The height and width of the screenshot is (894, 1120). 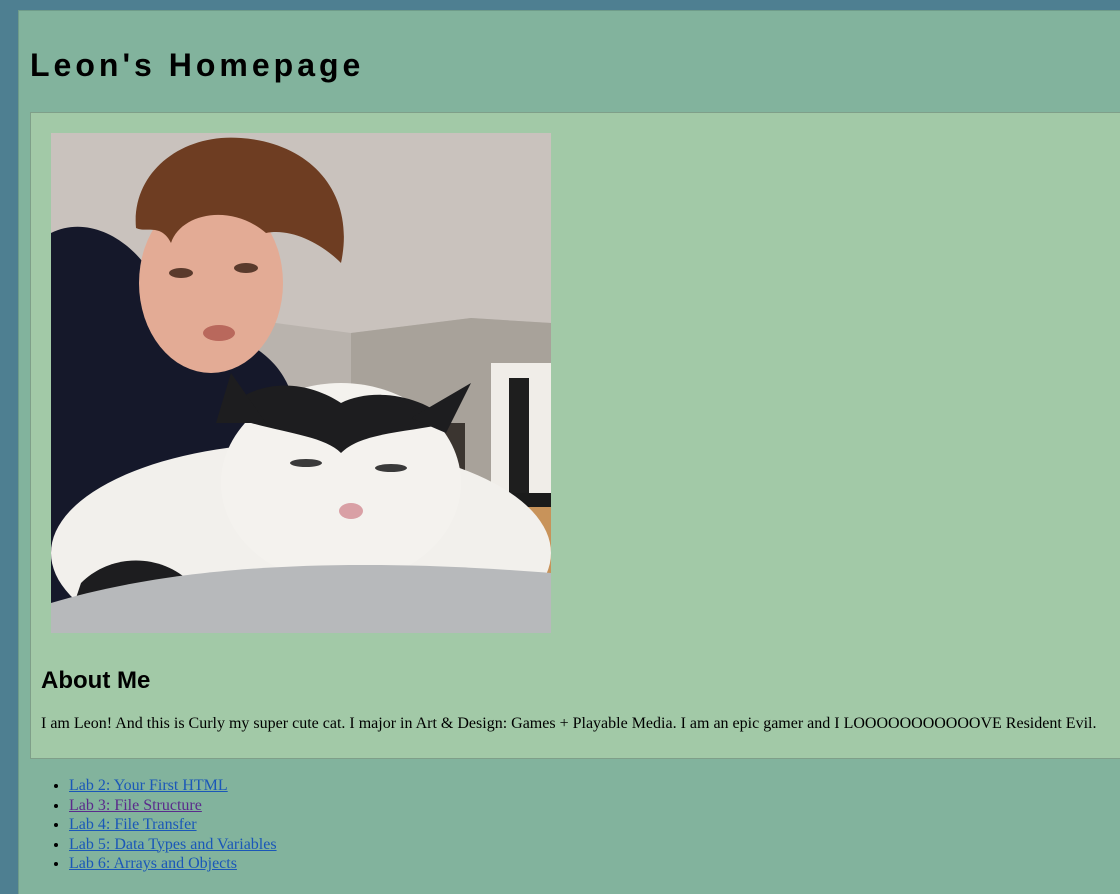 I want to click on list-item: Lab 2: Your First HTML, so click(x=173, y=786).